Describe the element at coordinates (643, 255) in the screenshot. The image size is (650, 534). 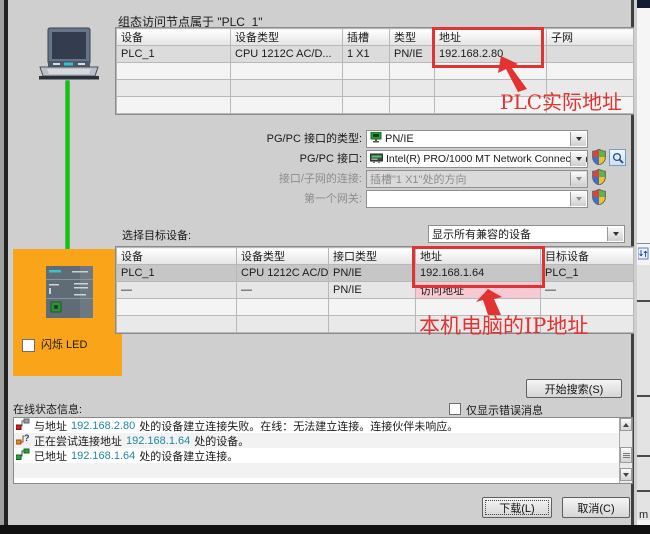
I see `sort-icon` at that location.